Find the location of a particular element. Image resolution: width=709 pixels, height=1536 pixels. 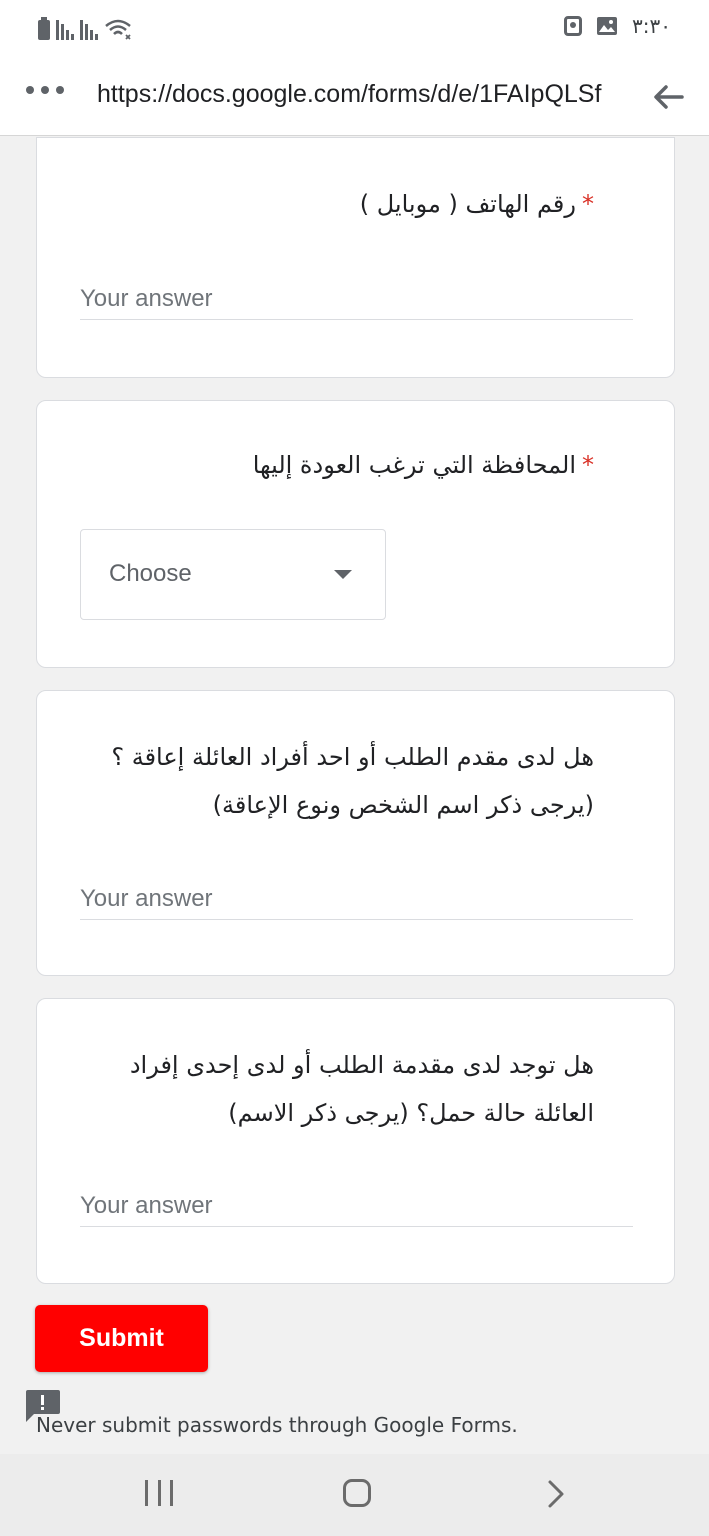

question-text: المحافظة التي ترغب العودة إليها is located at coordinates (414, 465).